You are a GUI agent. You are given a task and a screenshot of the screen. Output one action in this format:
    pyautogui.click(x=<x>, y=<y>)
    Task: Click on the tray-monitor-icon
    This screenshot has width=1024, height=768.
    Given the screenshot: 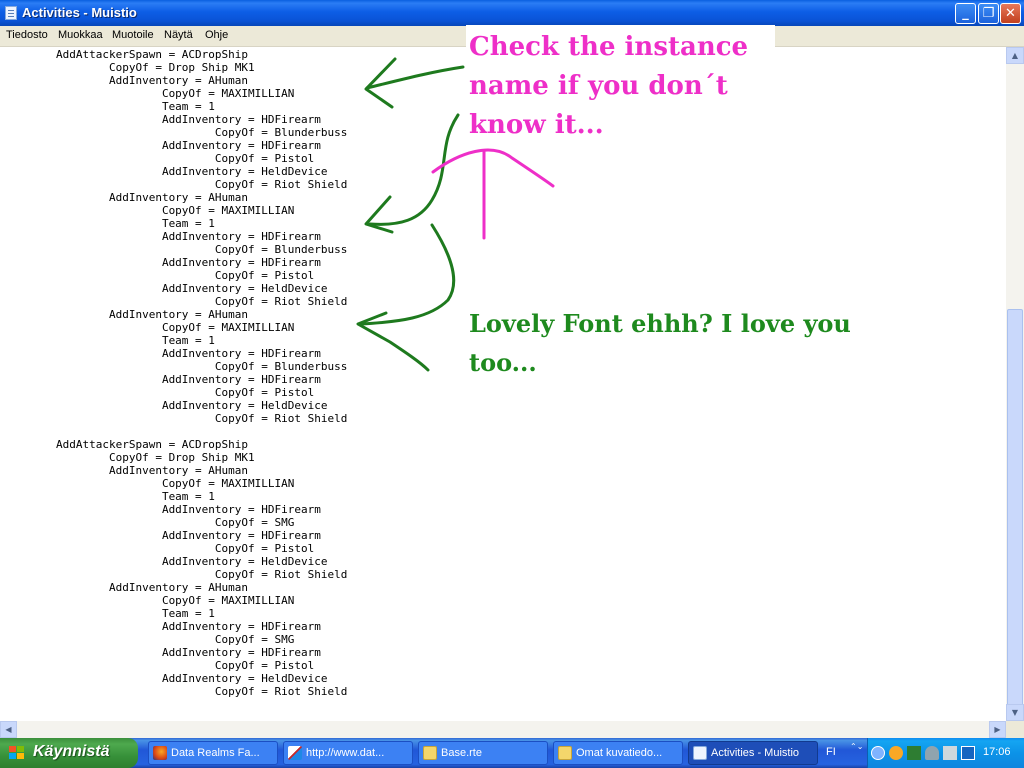 What is the action you would take?
    pyautogui.click(x=968, y=753)
    